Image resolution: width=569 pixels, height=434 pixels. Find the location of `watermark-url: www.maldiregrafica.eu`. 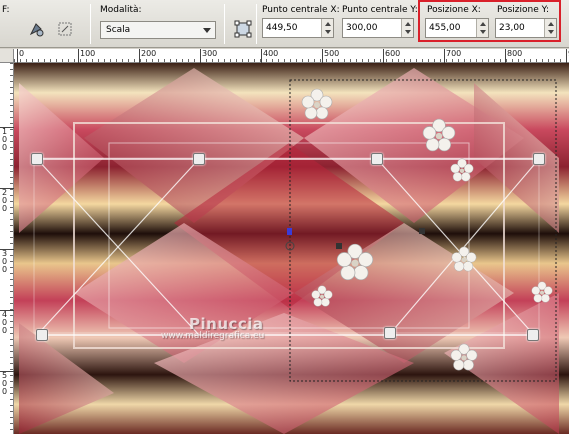

watermark-url: www.maldiregrafica.eu is located at coordinates (213, 336).